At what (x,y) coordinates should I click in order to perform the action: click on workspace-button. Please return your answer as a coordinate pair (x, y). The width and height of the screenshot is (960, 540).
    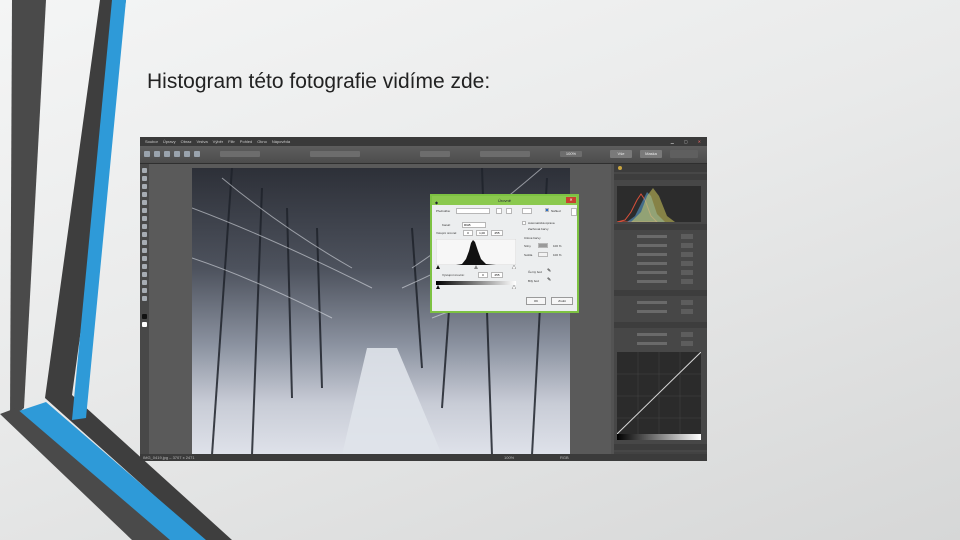
    Looking at the image, I should click on (684, 154).